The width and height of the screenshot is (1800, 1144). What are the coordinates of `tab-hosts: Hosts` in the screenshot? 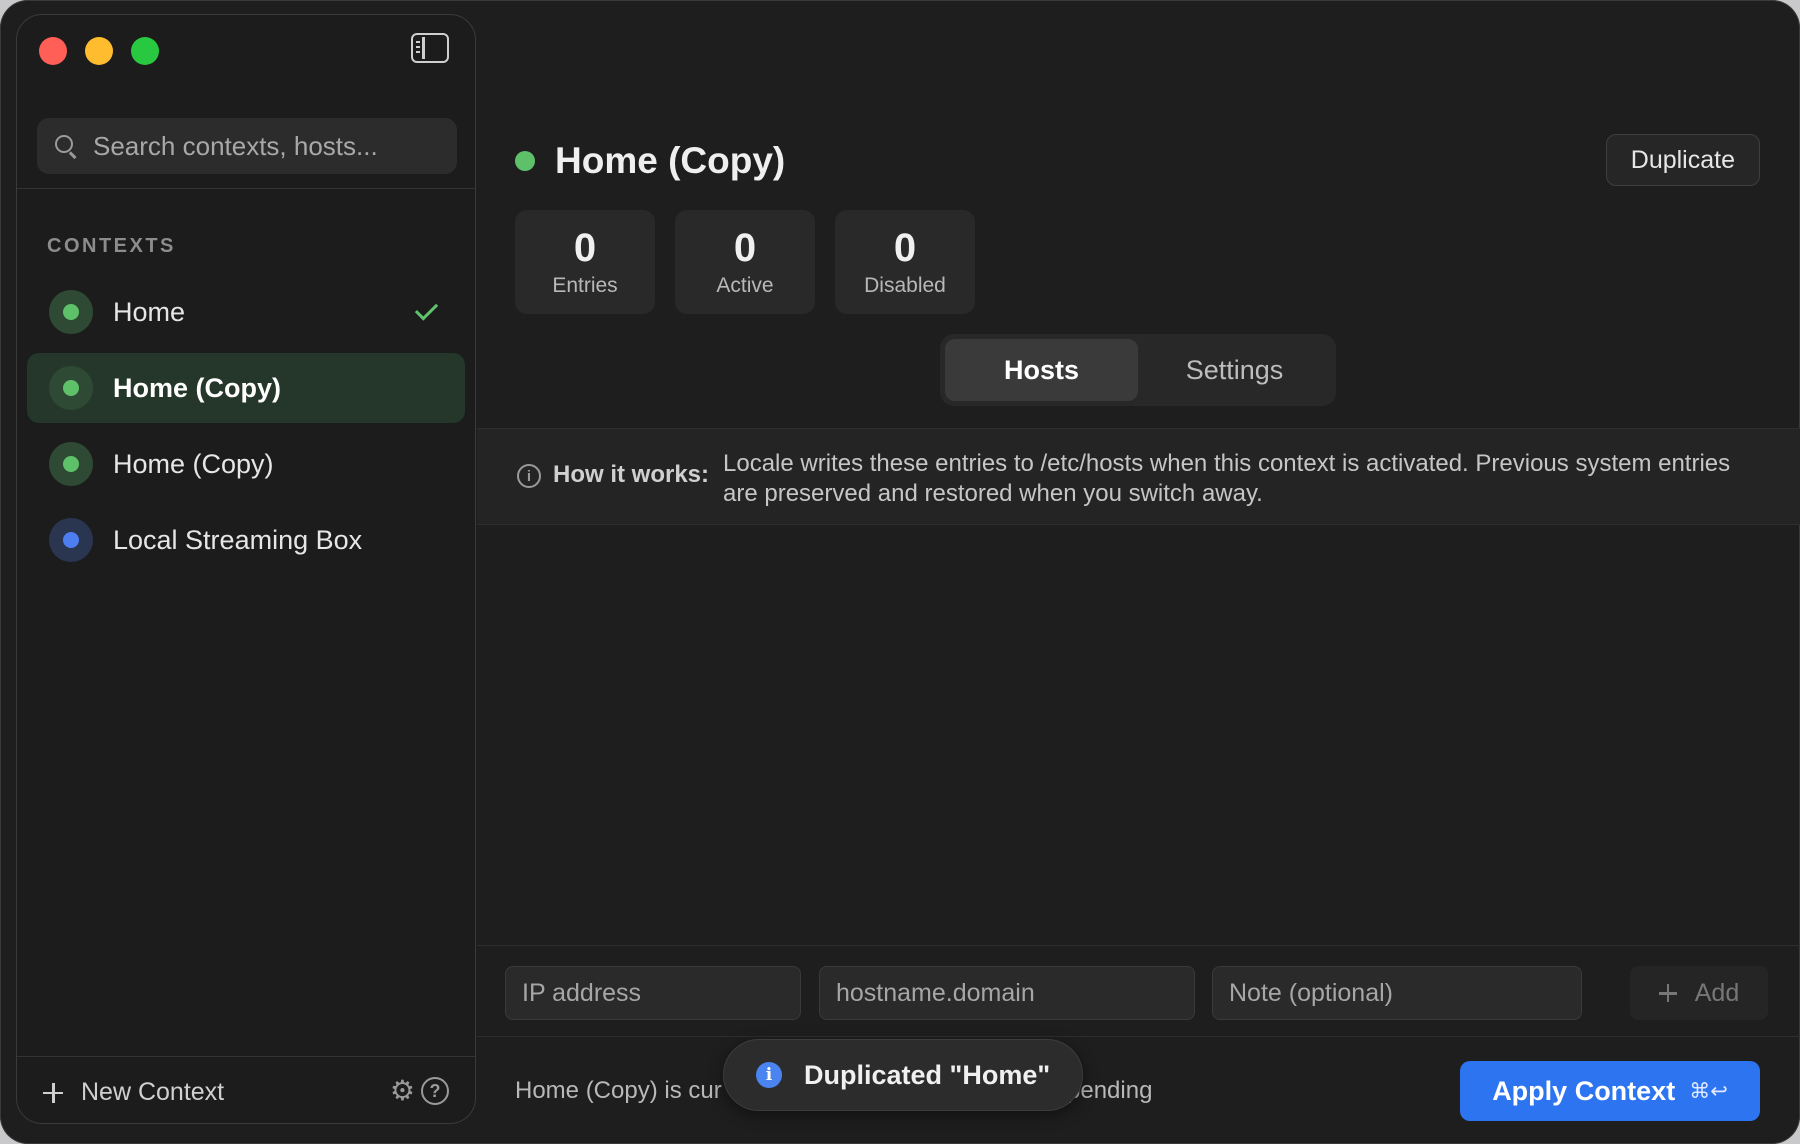 It's located at (1041, 370).